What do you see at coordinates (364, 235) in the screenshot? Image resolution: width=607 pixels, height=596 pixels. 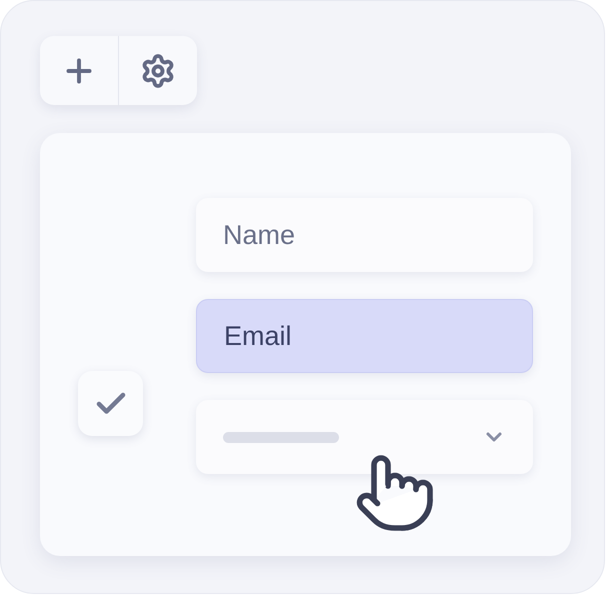 I see `text-field: Name` at bounding box center [364, 235].